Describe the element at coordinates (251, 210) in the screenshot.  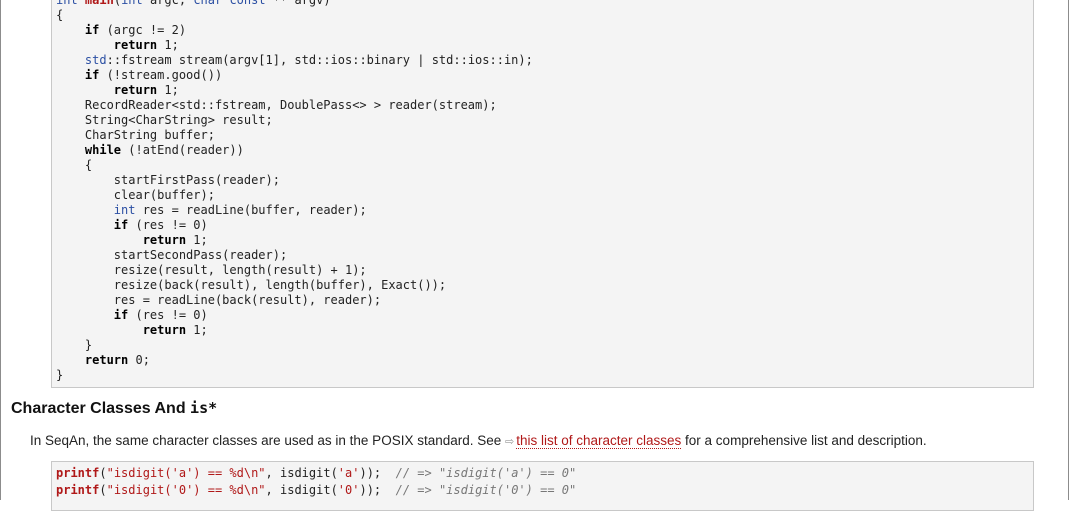
I see `code-token: res = readLine(buffer, reader);` at that location.